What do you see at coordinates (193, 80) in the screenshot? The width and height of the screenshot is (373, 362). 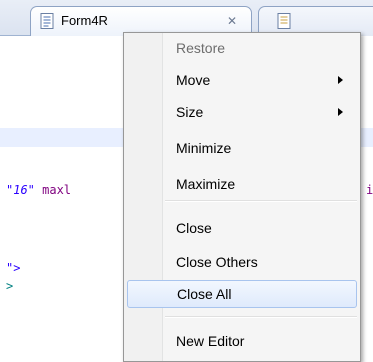 I see `menu-item-label: Move` at bounding box center [193, 80].